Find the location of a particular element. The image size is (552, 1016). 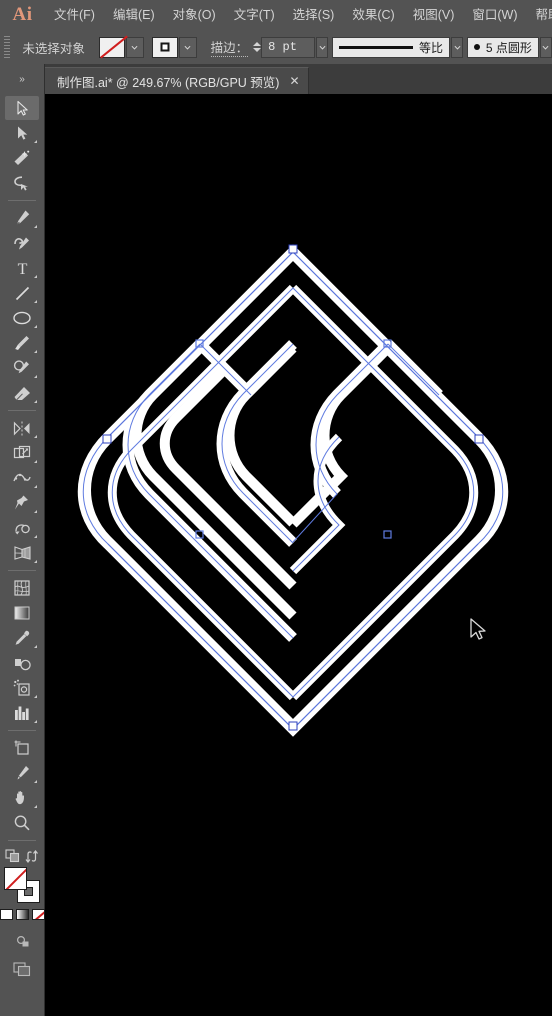

stroke-dropdown-button is located at coordinates (187, 47).